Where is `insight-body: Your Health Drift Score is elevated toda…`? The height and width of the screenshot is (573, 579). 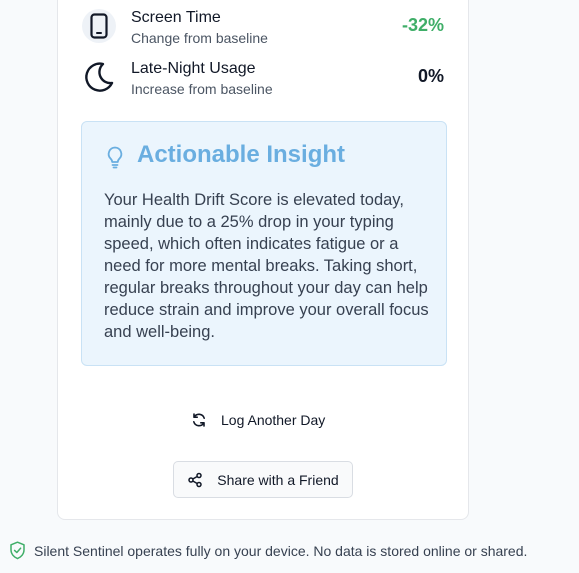
insight-body: Your Health Drift Score is elevated toda… is located at coordinates (266, 266).